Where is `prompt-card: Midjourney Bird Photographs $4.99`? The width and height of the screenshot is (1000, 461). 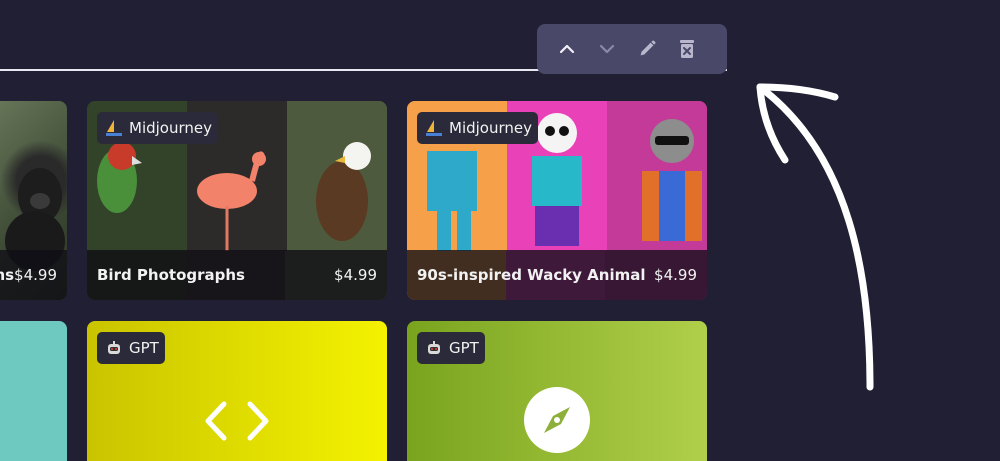
prompt-card: Midjourney Bird Photographs $4.99 is located at coordinates (237, 200).